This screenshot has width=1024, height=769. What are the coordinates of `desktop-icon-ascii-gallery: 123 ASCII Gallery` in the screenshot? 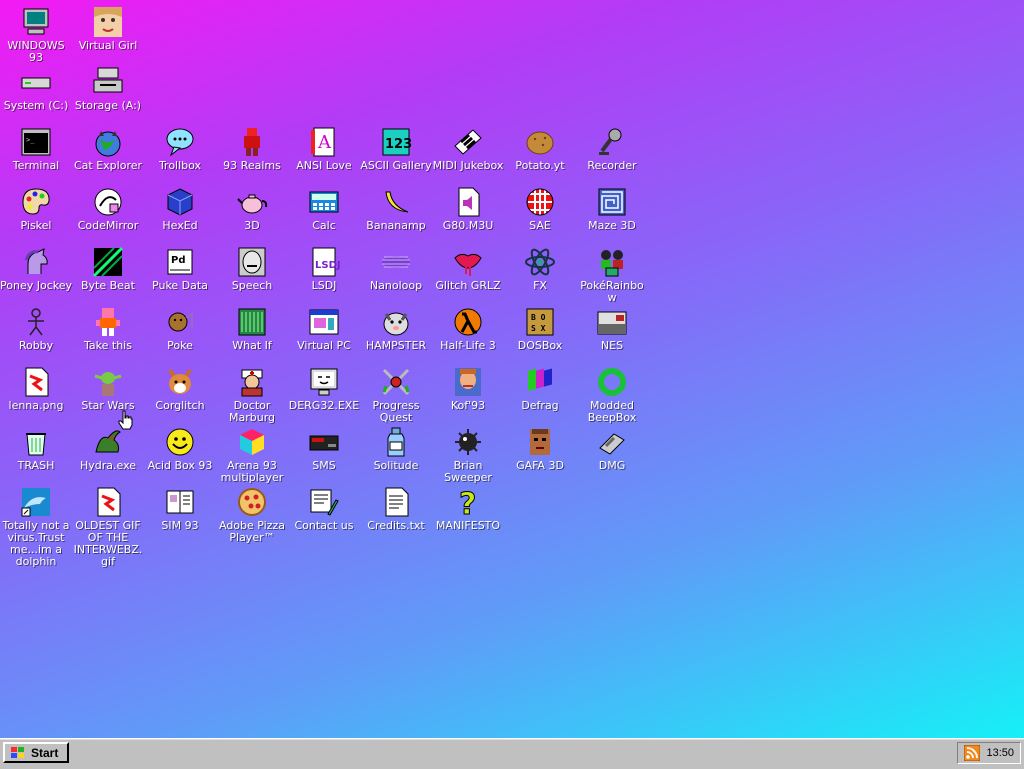 It's located at (396, 152).